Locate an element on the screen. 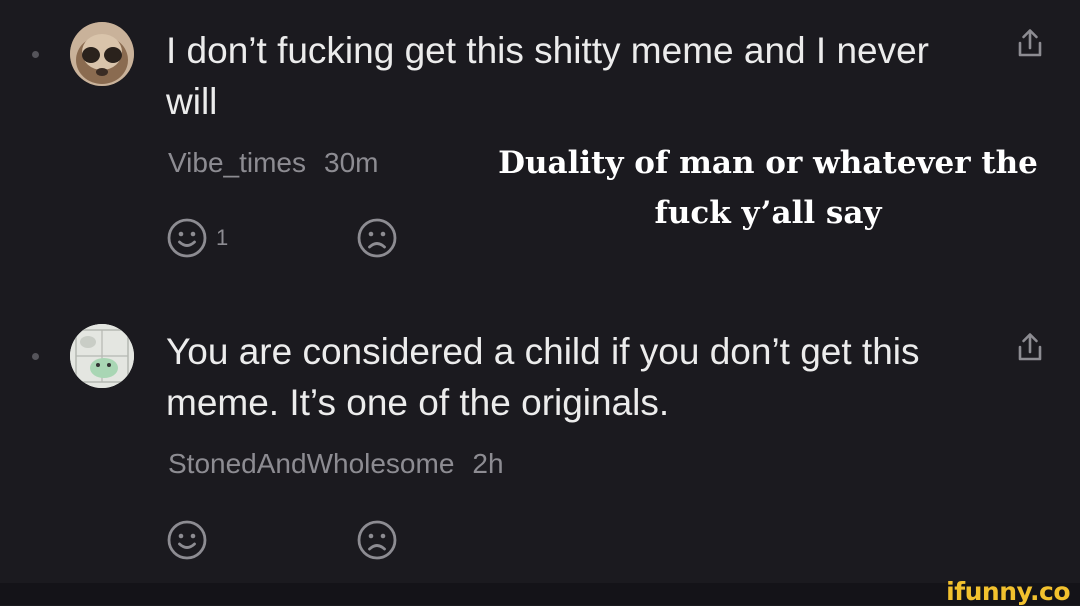 The width and height of the screenshot is (1080, 606). comment-meta: Vibe_times 30m is located at coordinates (273, 163).